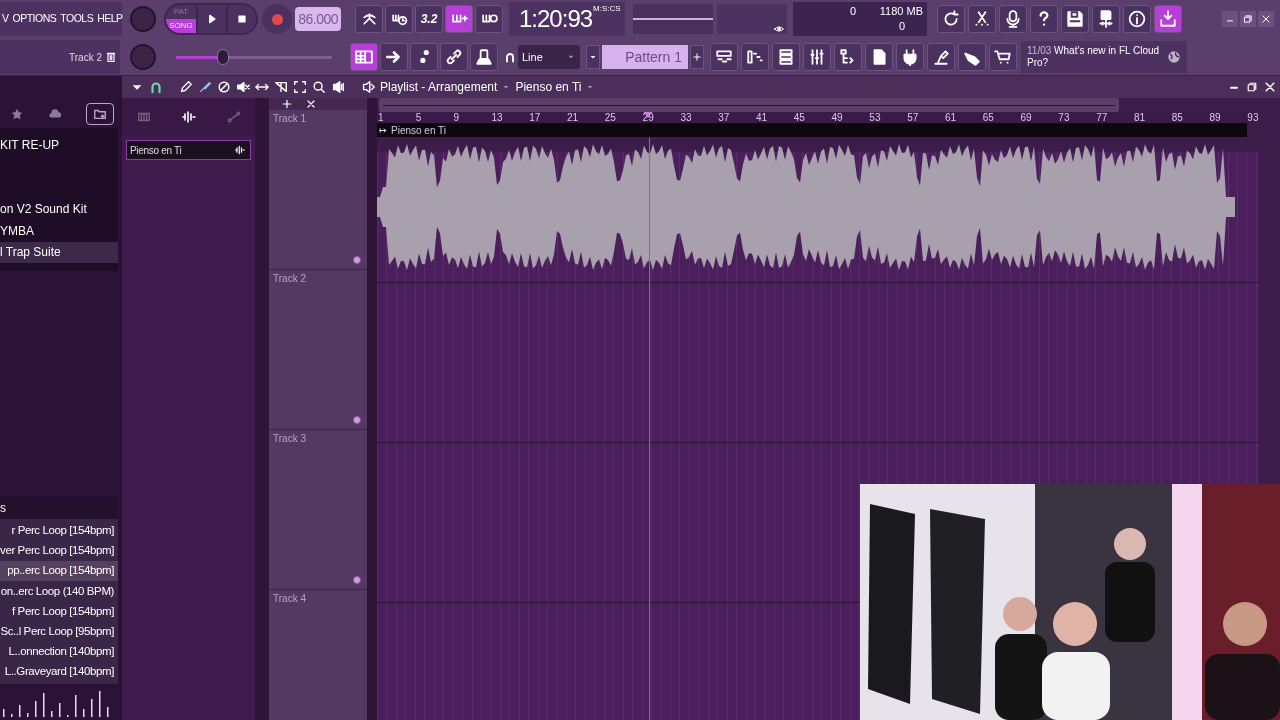 The image size is (1280, 720). I want to click on bar-number: 89, so click(1215, 117).